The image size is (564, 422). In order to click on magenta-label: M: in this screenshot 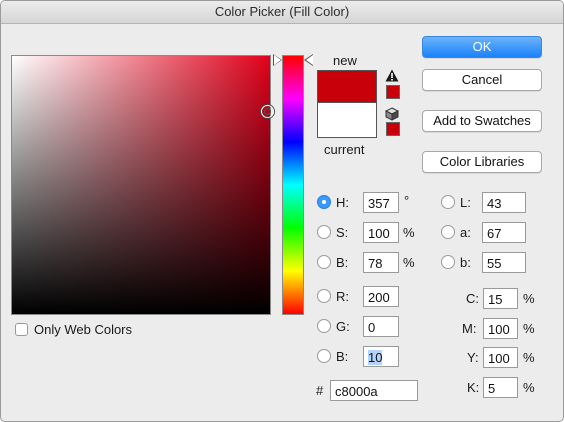, I will do `click(469, 328)`.